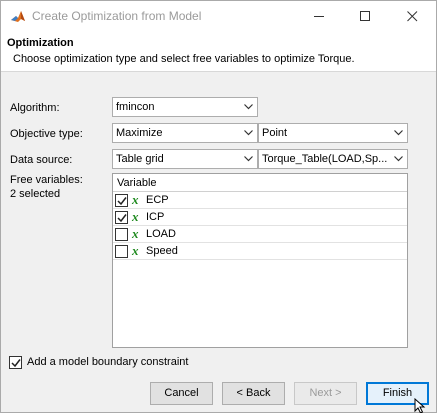 The width and height of the screenshot is (437, 413). What do you see at coordinates (325, 393) in the screenshot?
I see `next-button: Next >` at bounding box center [325, 393].